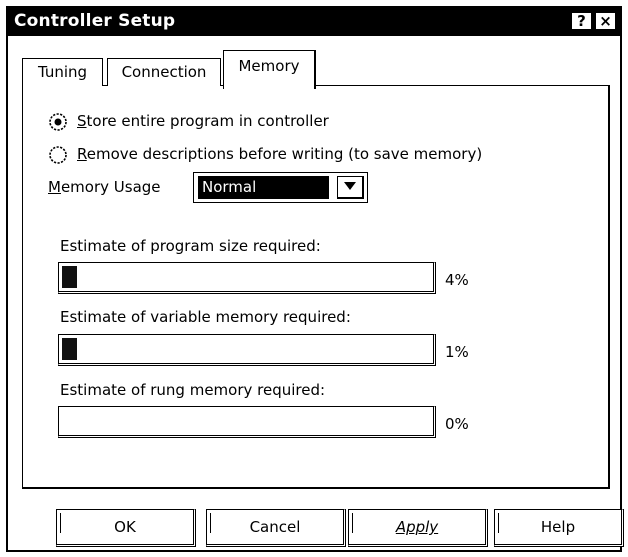 Image resolution: width=628 pixels, height=557 pixels. I want to click on radio-selected-icon, so click(58, 122).